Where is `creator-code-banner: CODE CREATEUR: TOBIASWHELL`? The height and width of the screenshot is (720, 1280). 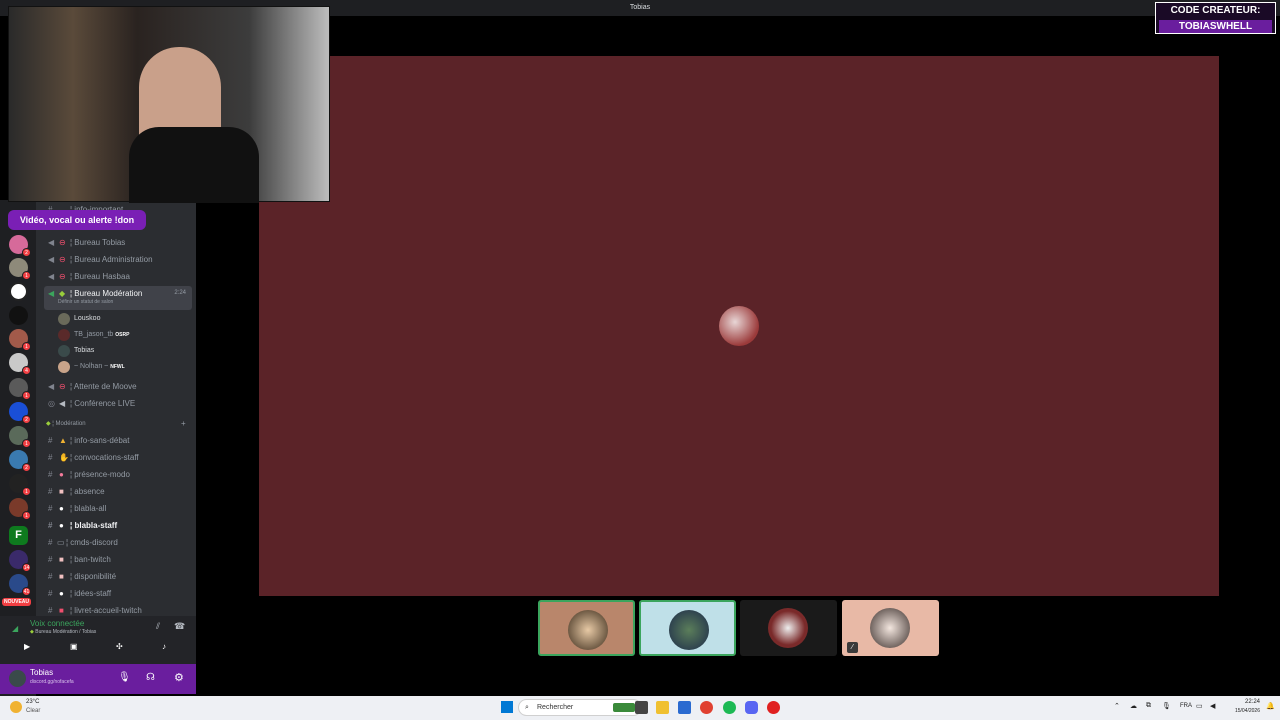
creator-code-banner: CODE CREATEUR: TOBIASWHELL is located at coordinates (1215, 18).